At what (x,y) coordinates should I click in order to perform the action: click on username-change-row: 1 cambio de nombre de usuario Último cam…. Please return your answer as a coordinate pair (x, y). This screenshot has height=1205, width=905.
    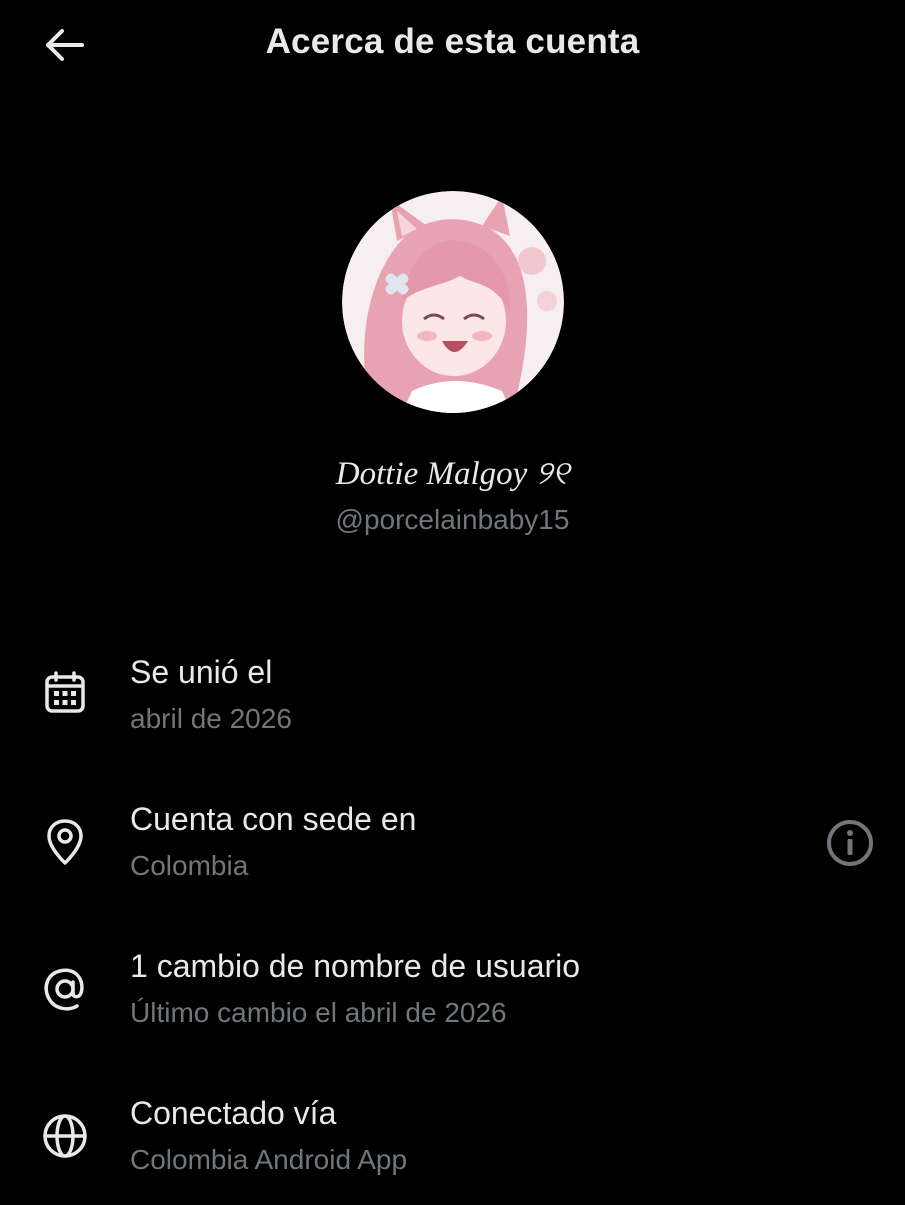
    Looking at the image, I should click on (452, 1003).